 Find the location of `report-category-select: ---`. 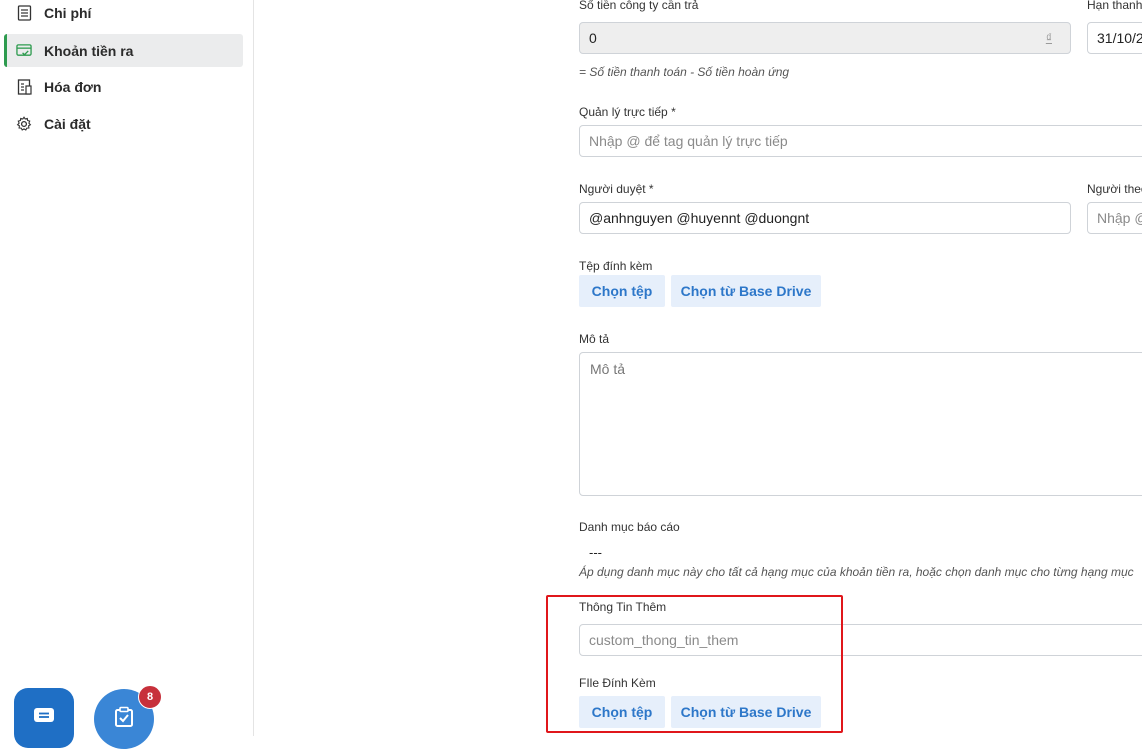

report-category-select: --- is located at coordinates (595, 552).